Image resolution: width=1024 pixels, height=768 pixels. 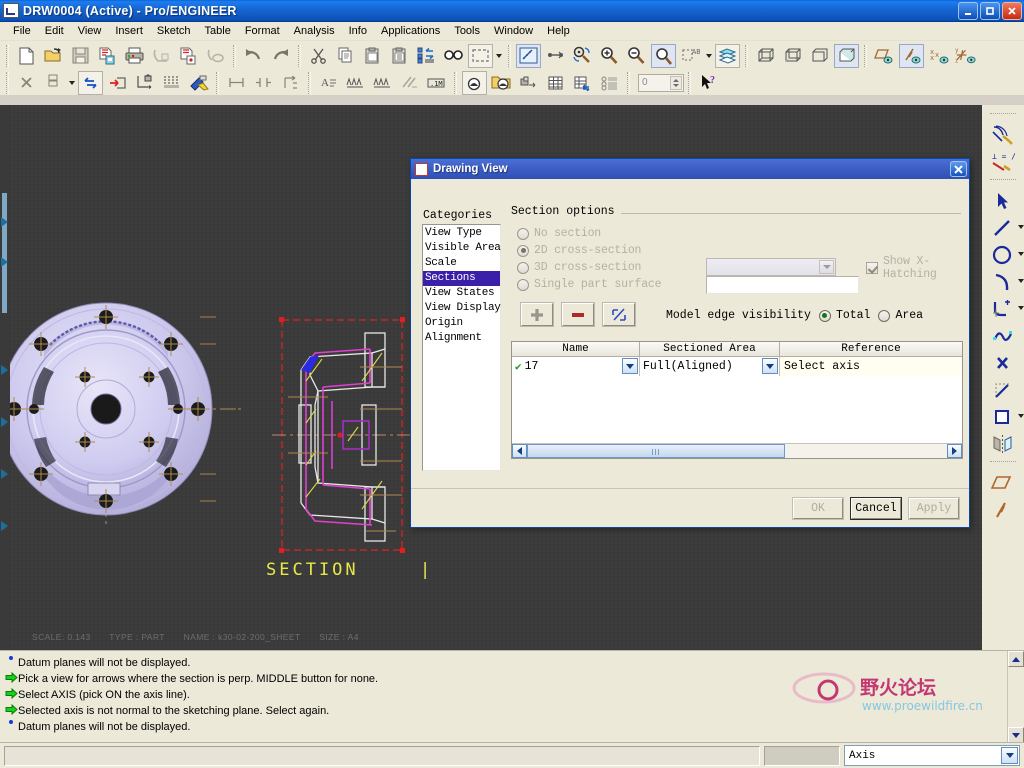 I want to click on dialog-close-button, so click(x=958, y=169).